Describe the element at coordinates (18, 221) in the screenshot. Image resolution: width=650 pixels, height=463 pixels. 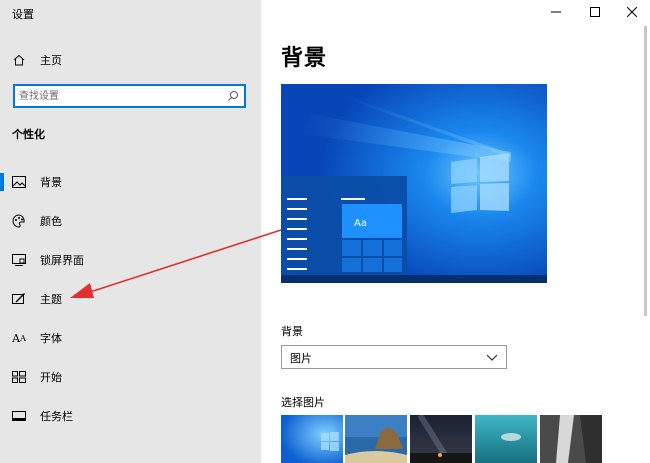
I see `palette-icon` at that location.